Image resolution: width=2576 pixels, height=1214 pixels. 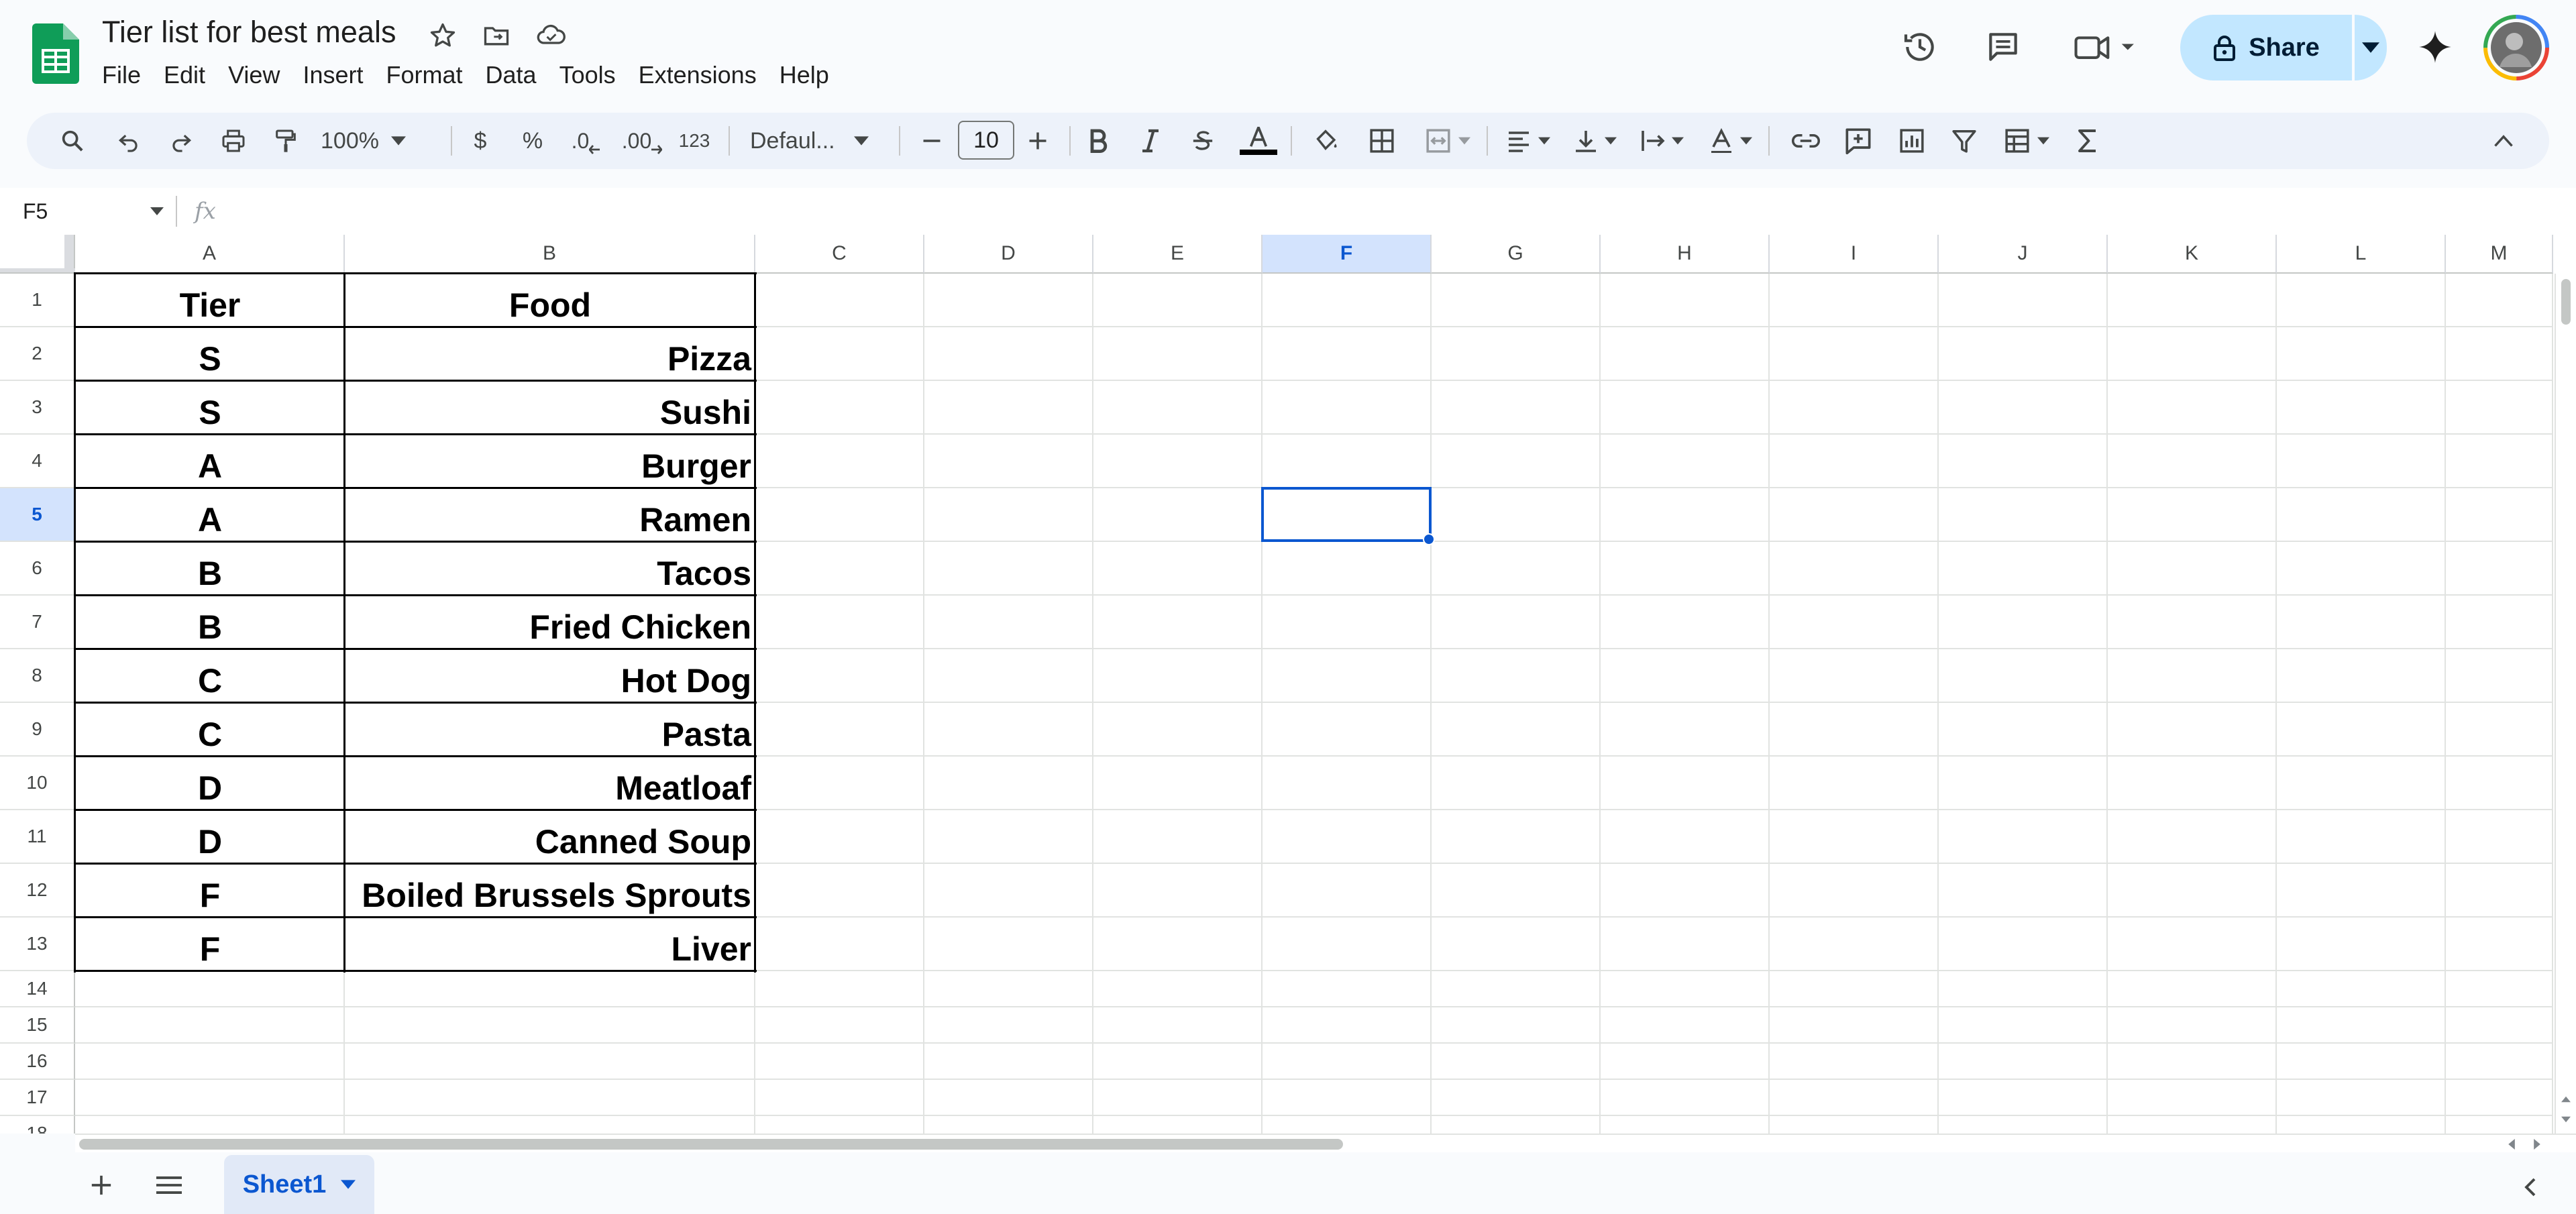 I want to click on vertical-scroll-thumb, so click(x=2566, y=302).